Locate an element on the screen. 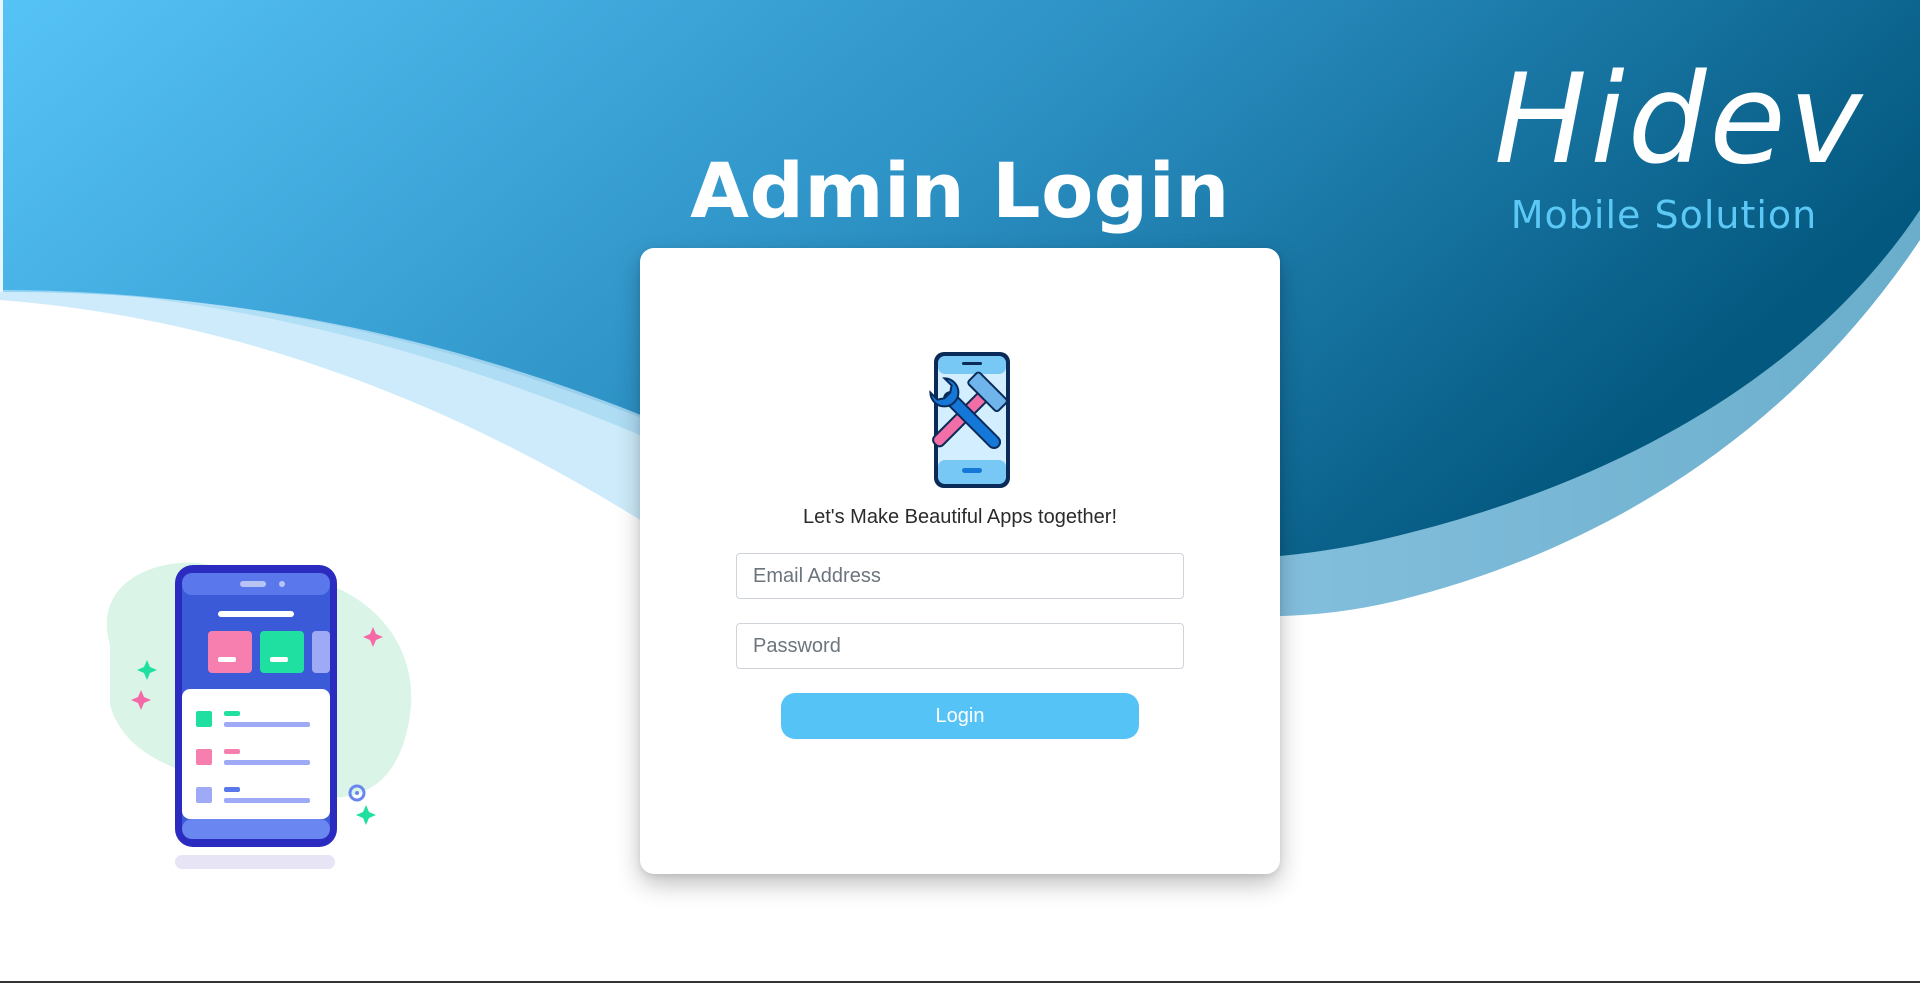  password-field is located at coordinates (960, 646).